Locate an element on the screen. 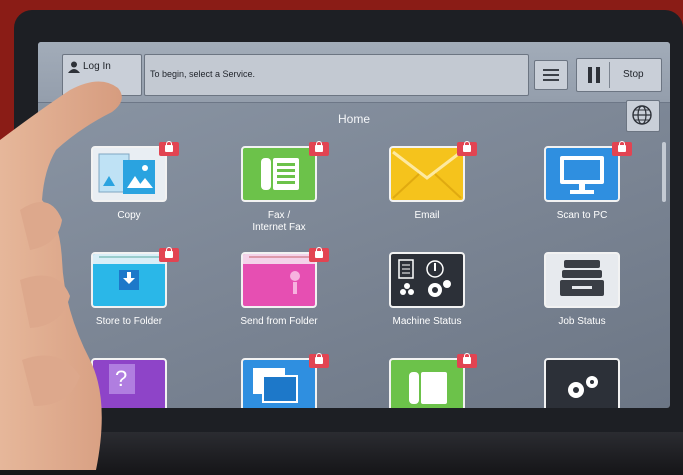 The image size is (683, 475). service-machine-status: Machine Status is located at coordinates (419, 302).